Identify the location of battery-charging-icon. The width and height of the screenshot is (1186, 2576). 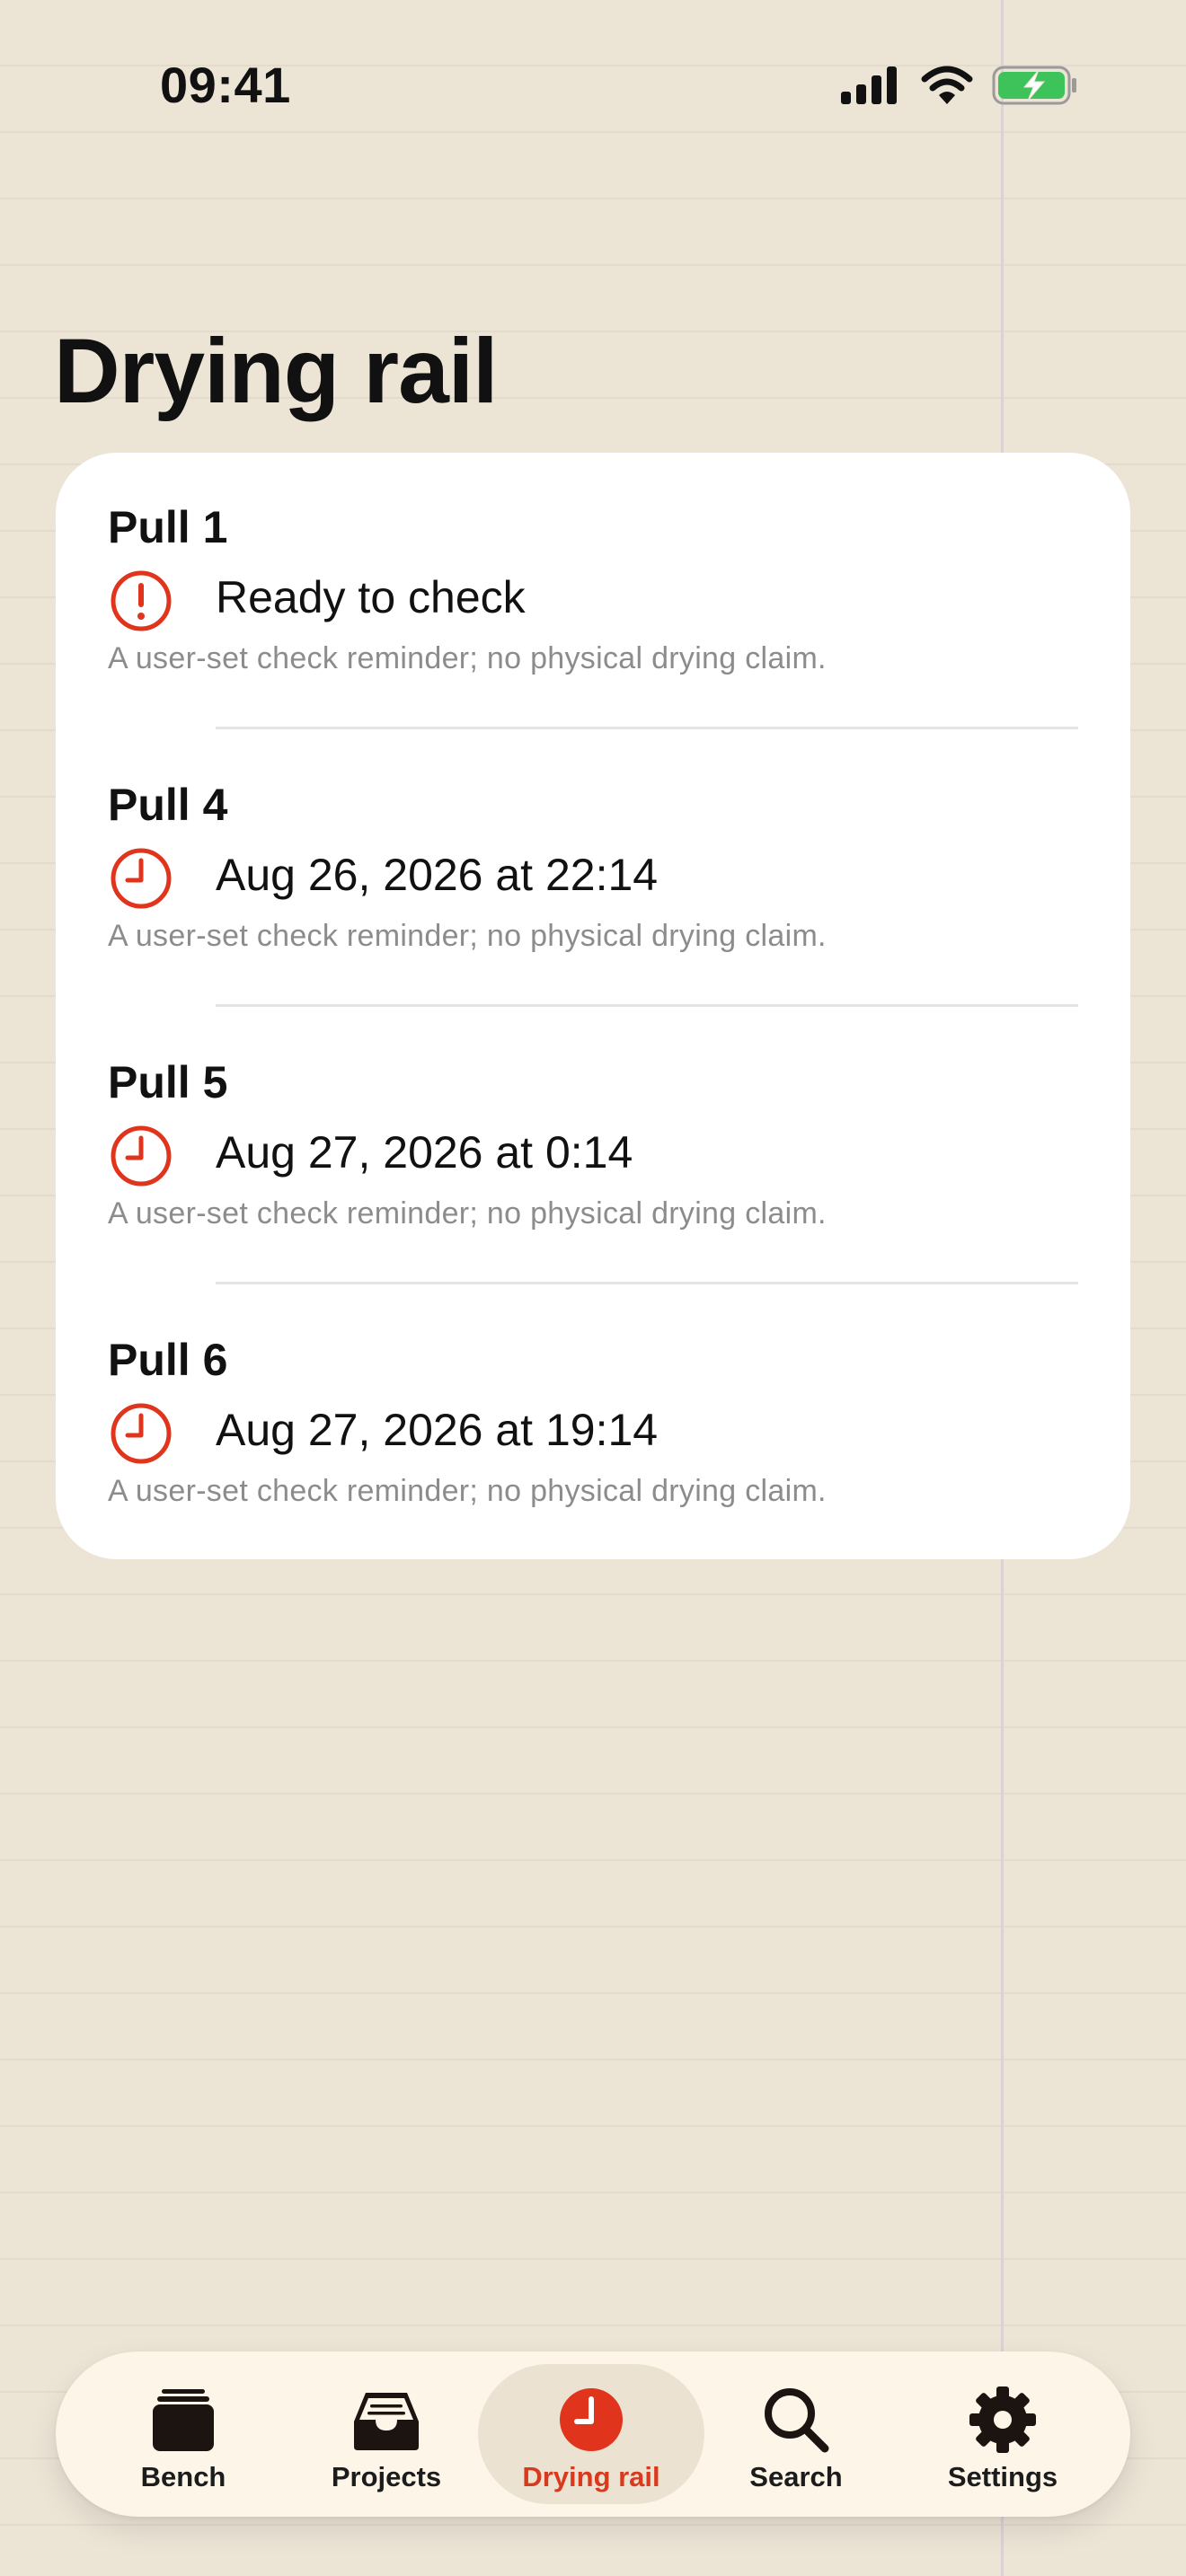
(1034, 85).